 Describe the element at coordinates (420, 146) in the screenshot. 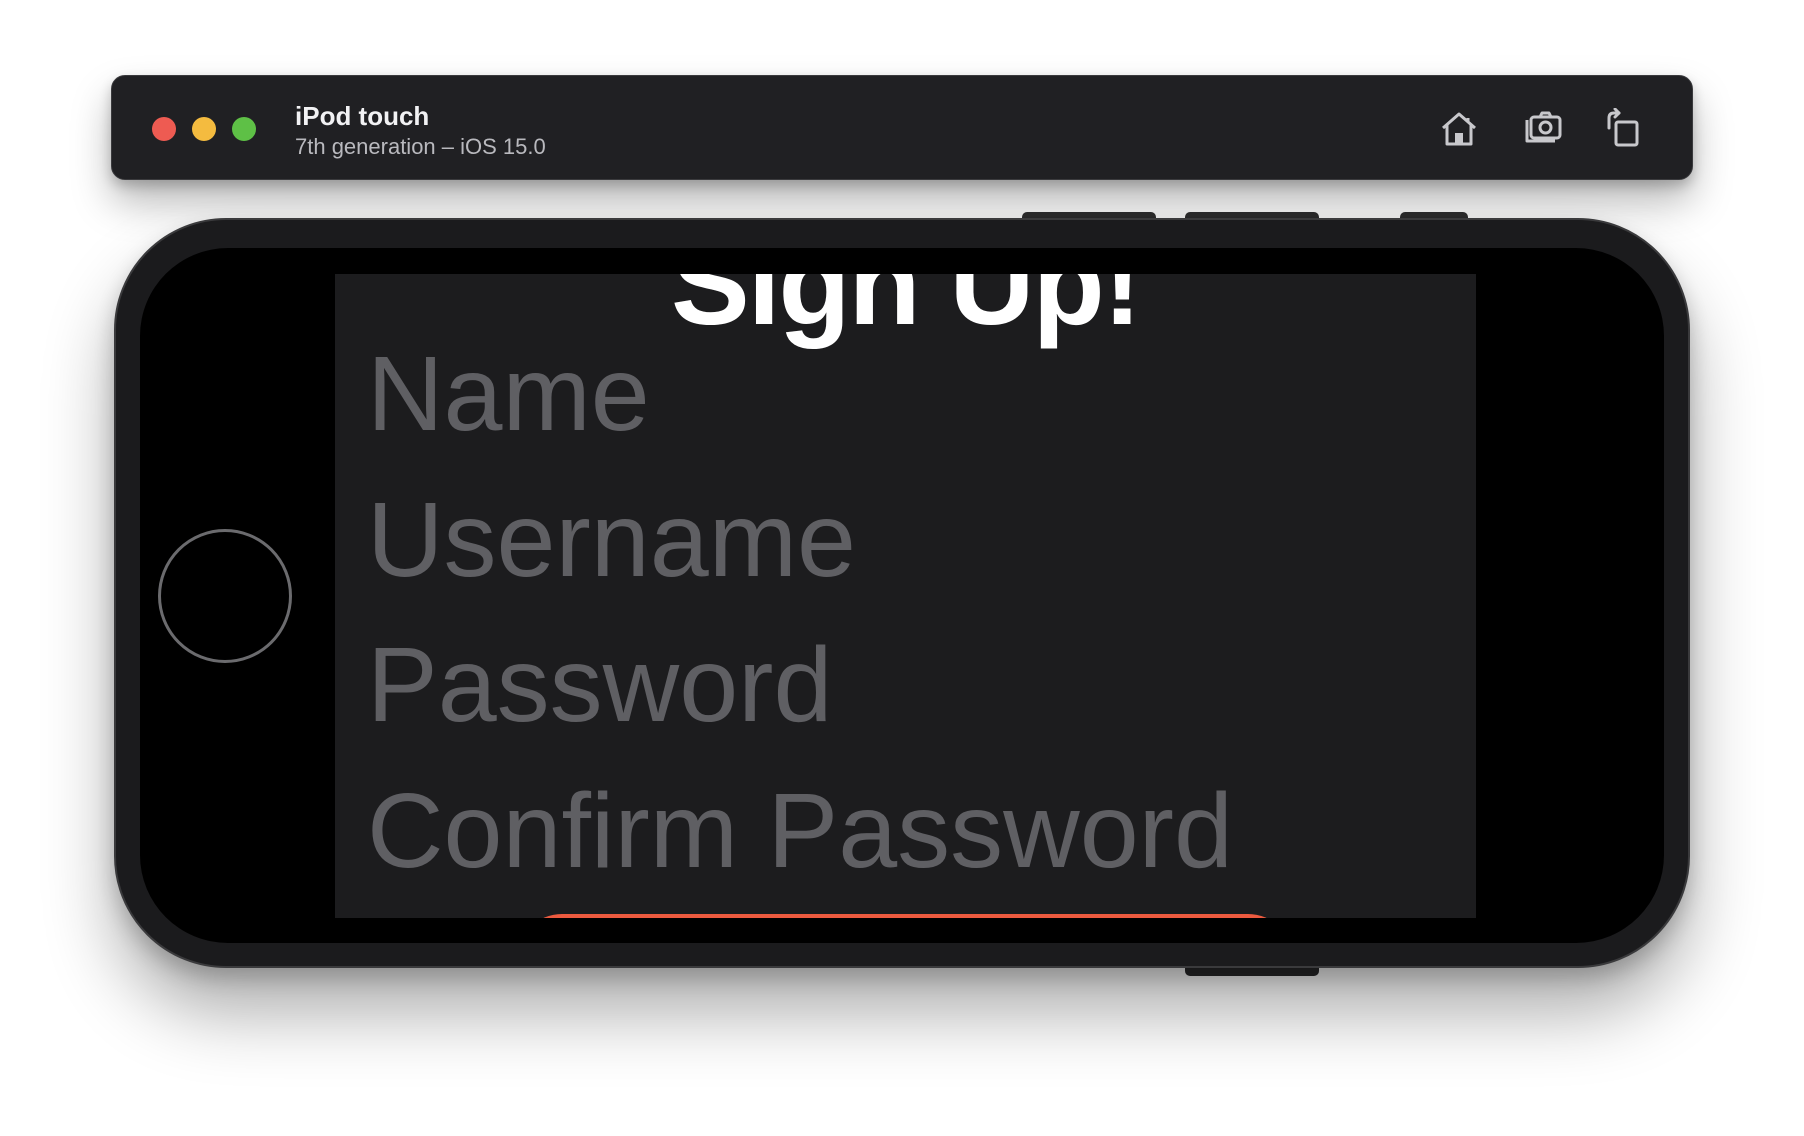

I see `device-subtitle: 7th generation – iOS 15.0` at that location.